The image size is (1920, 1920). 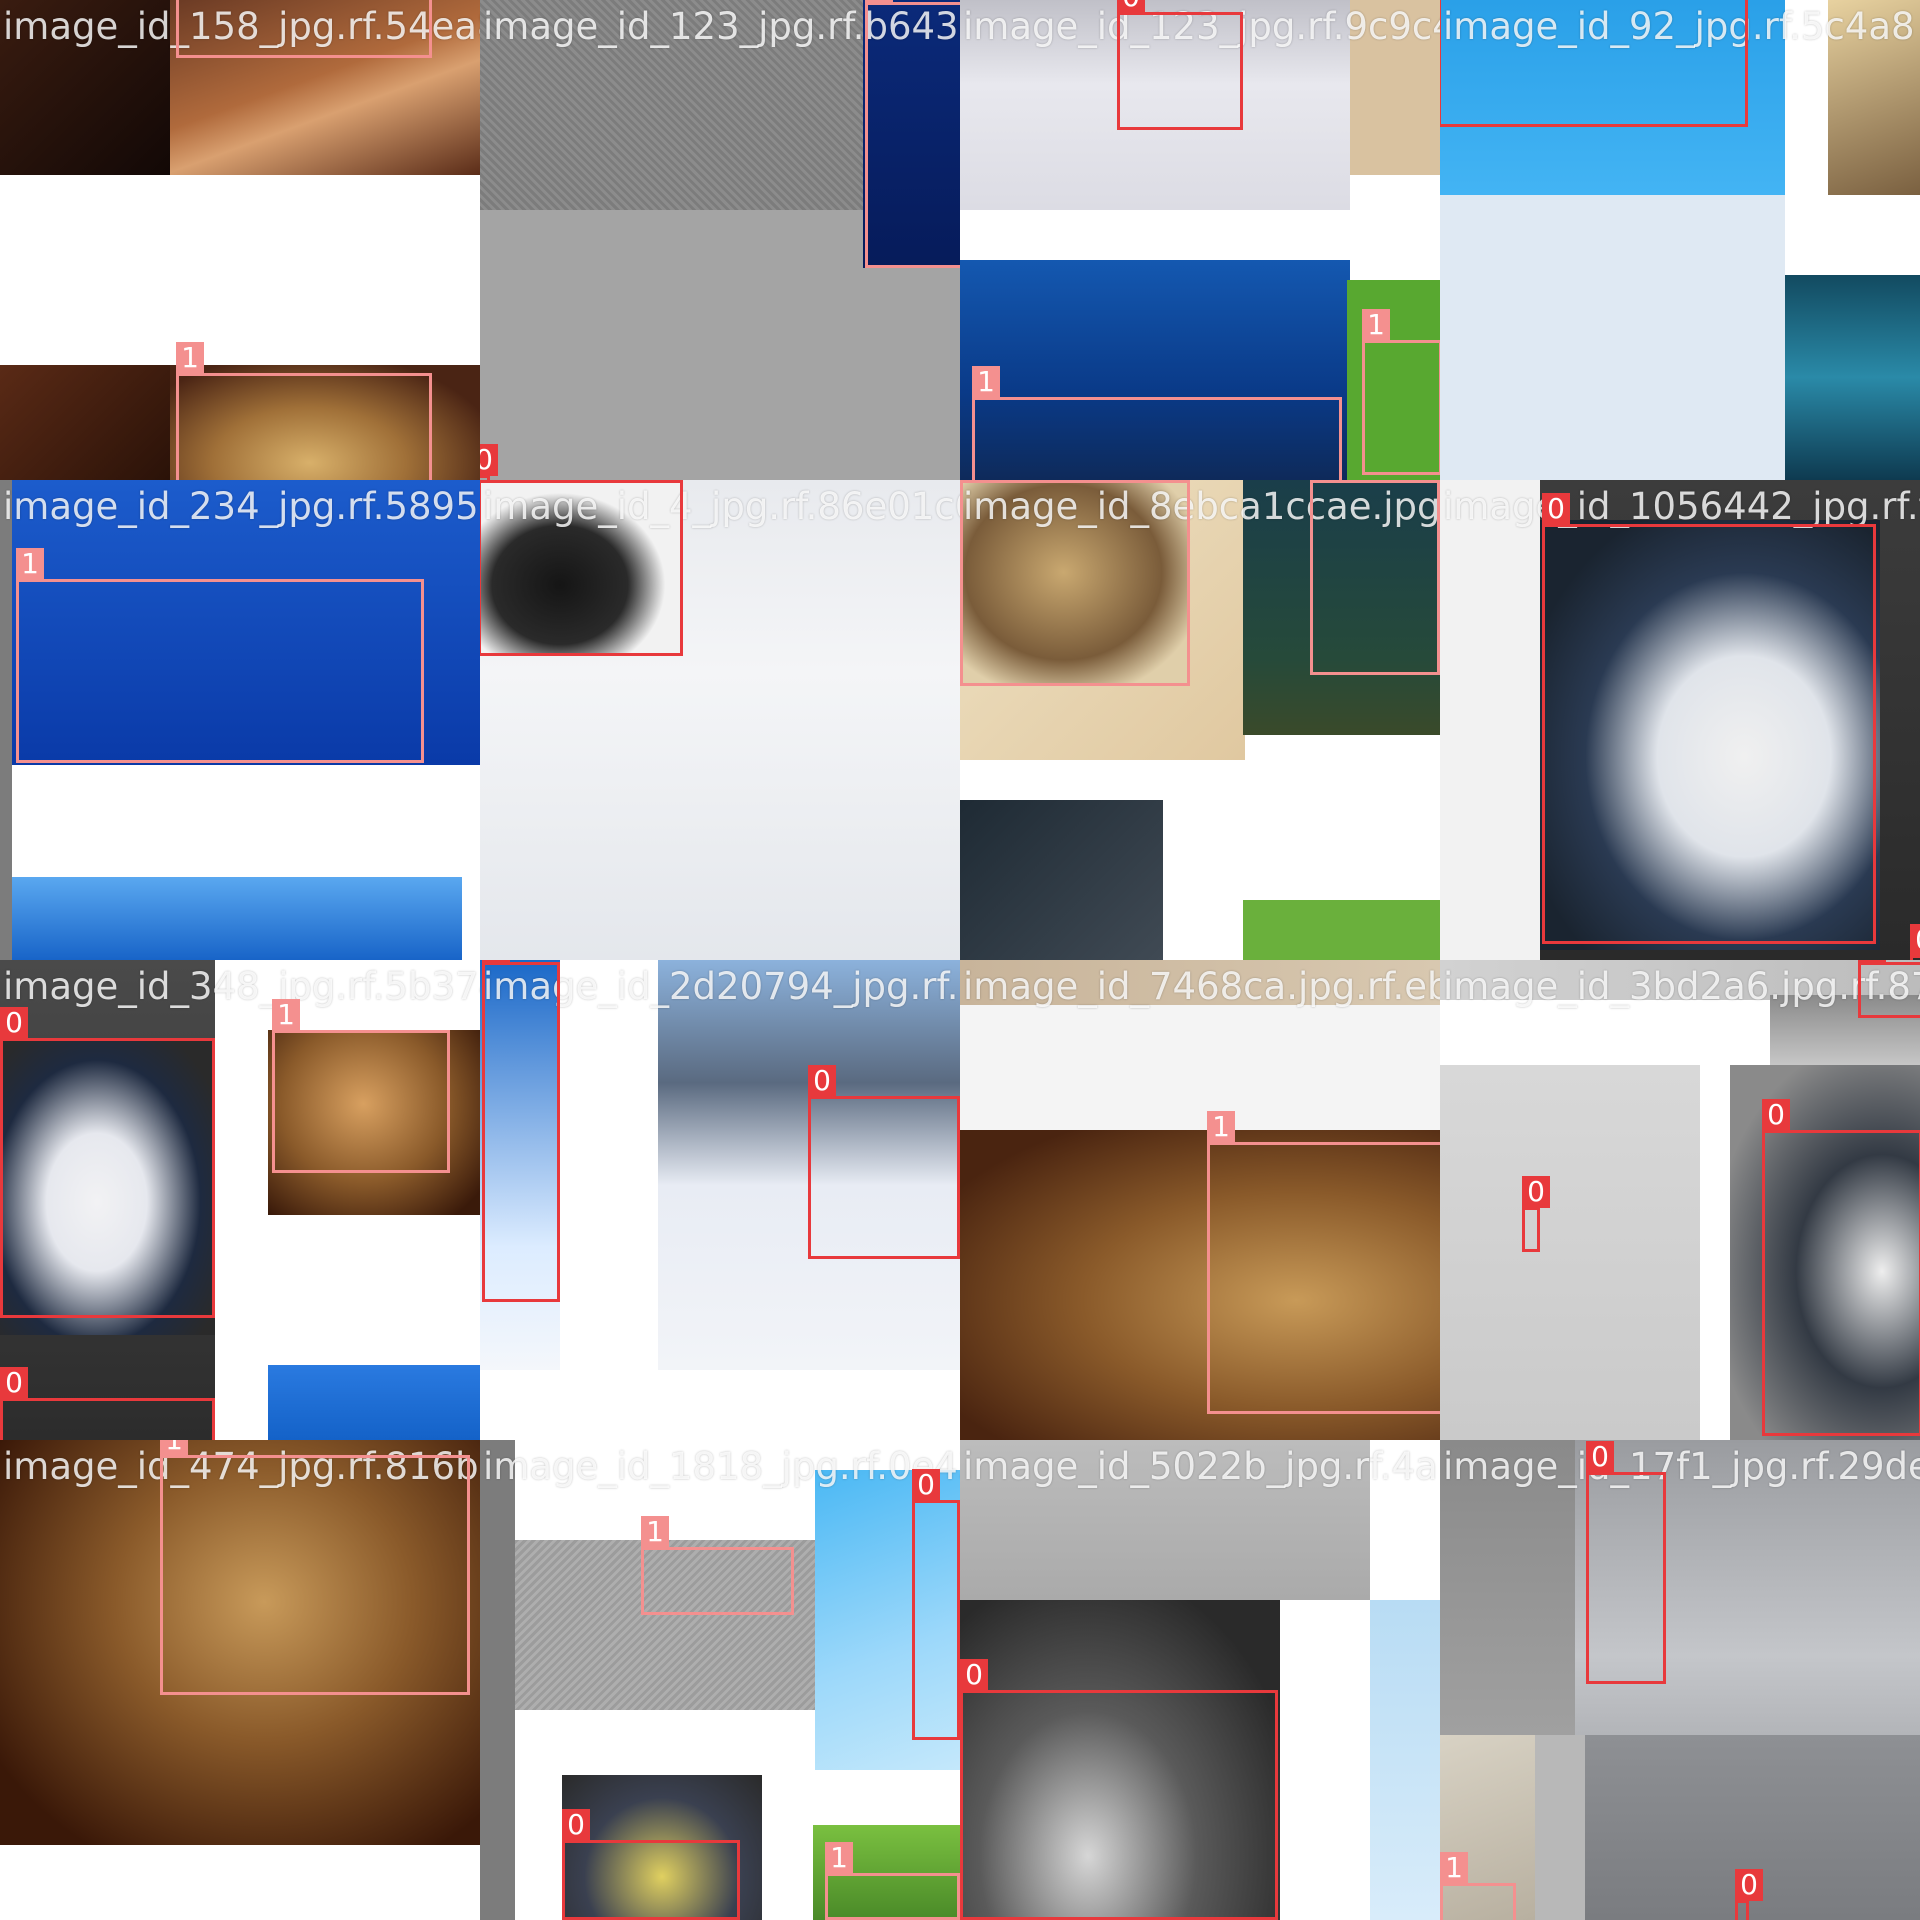 I want to click on mosaic-tile: image_id_2d20794_jpg.rf.7e6b9e2b7f2da300, so click(x=720, y=1200).